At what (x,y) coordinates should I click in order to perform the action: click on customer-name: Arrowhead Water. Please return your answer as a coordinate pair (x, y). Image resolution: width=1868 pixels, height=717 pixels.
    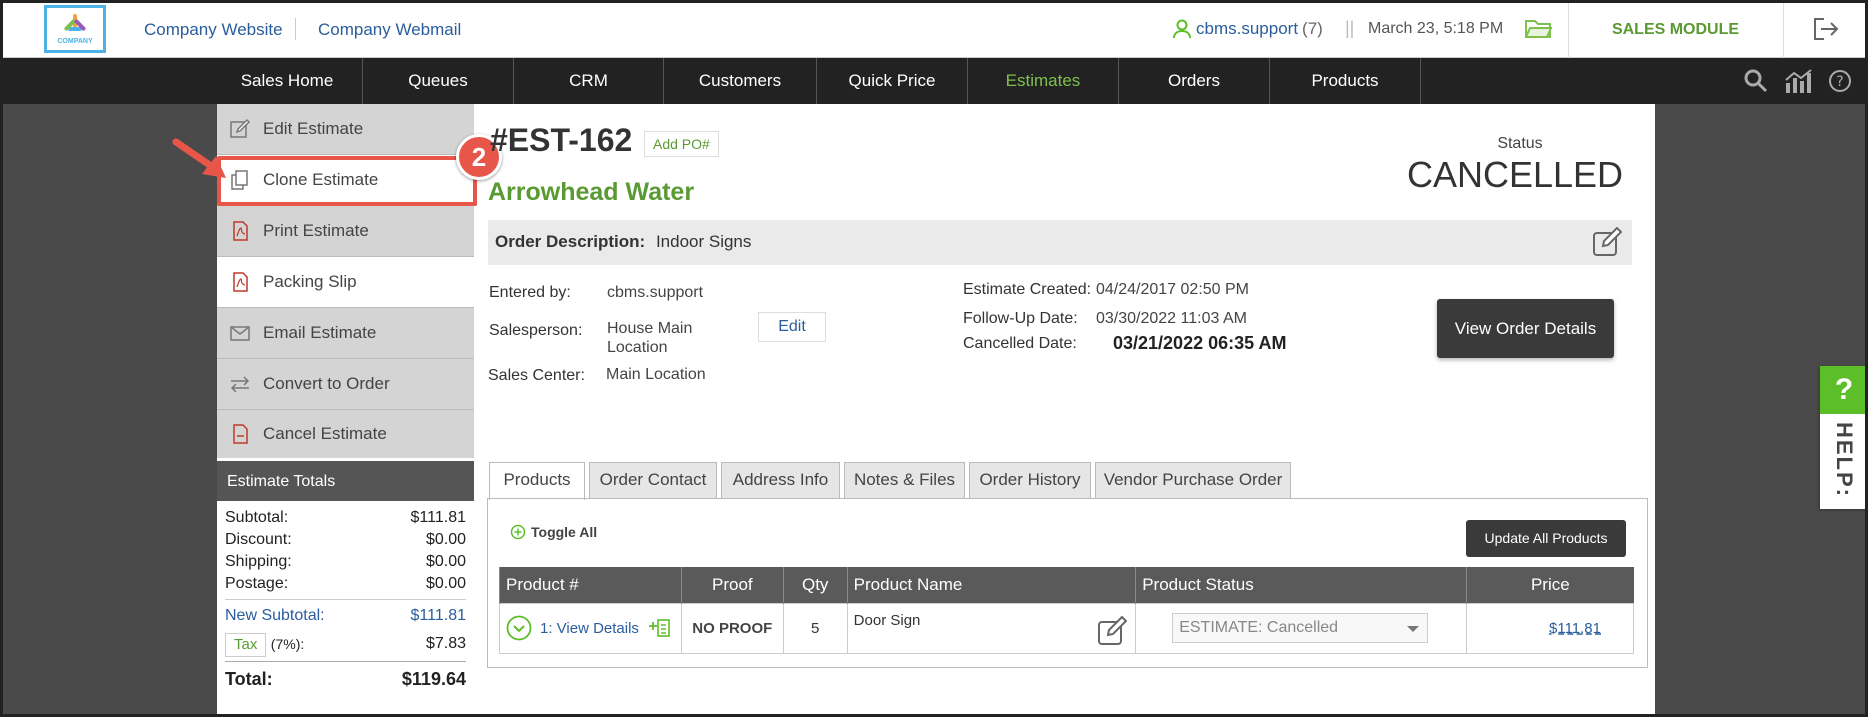
    Looking at the image, I should click on (591, 192).